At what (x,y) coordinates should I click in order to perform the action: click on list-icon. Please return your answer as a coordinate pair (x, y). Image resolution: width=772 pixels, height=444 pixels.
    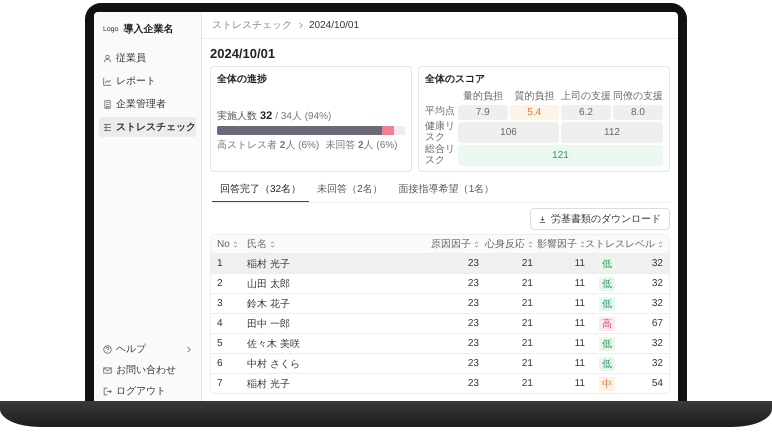
    Looking at the image, I should click on (107, 127).